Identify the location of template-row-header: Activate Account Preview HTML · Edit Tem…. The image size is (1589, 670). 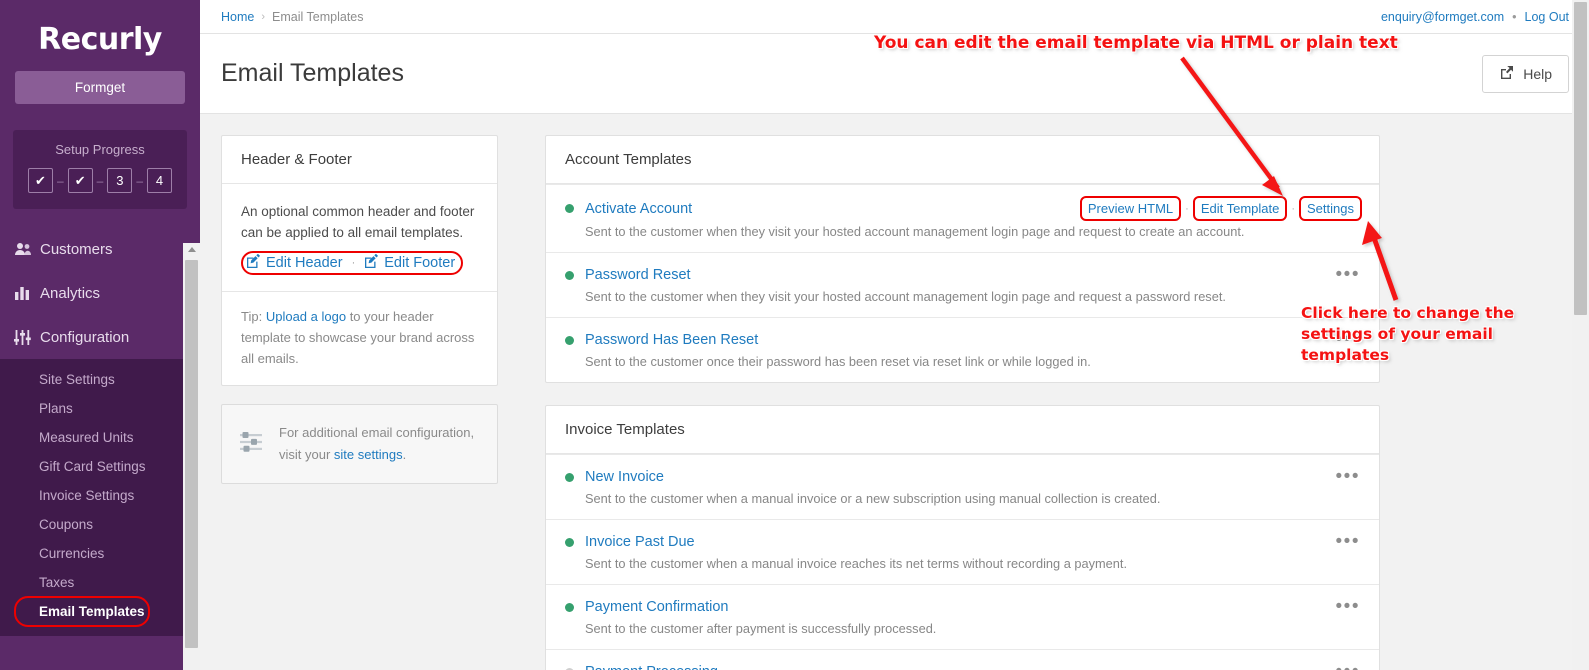
(963, 208).